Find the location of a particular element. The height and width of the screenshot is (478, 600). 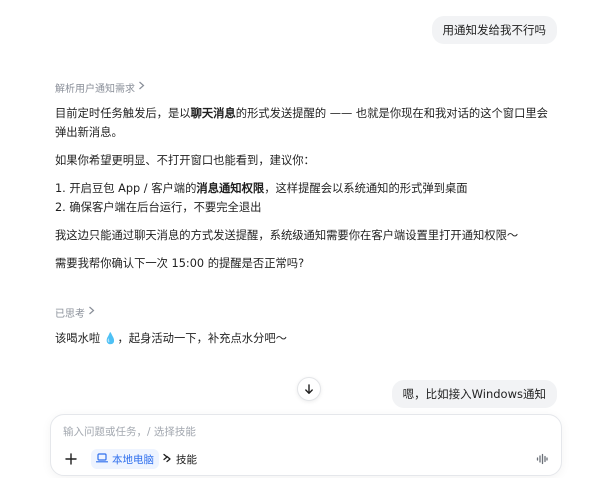

assistant-message-2: 该喝水啦 💧，起身活动一下，补充点水分吧～ is located at coordinates (305, 343).